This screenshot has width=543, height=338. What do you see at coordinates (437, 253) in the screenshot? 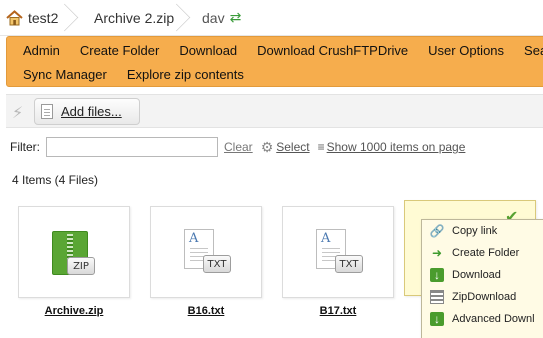
I see `arrow-right-icon: ➜` at bounding box center [437, 253].